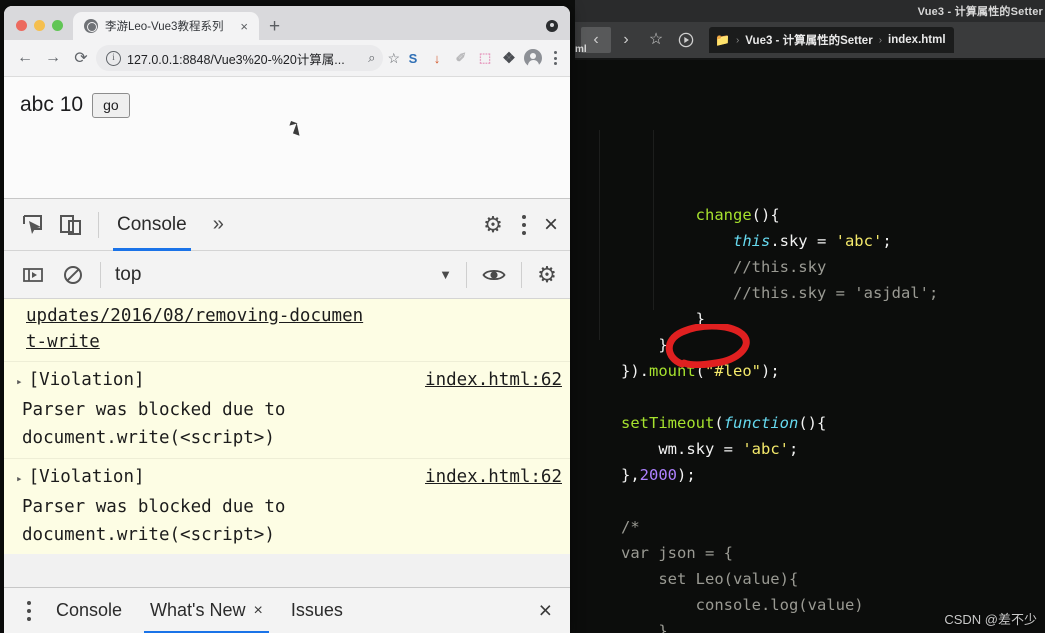 Image resolution: width=1045 pixels, height=633 pixels. I want to click on maximize-window-button, so click(57, 25).